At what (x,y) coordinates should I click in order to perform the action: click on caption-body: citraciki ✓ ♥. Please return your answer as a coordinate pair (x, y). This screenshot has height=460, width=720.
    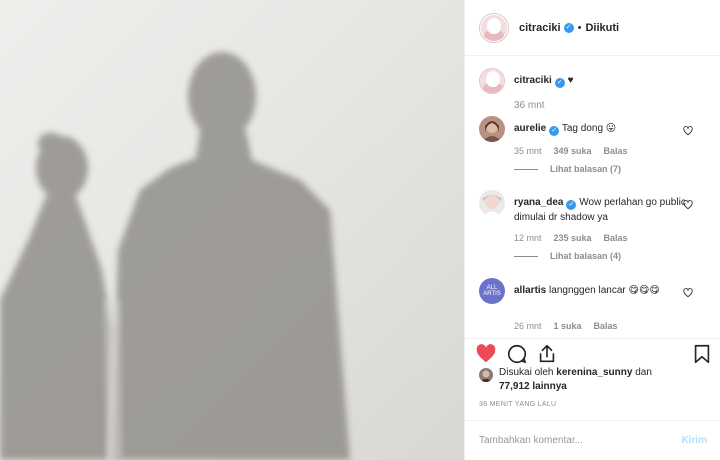
    Looking at the image, I should click on (604, 81).